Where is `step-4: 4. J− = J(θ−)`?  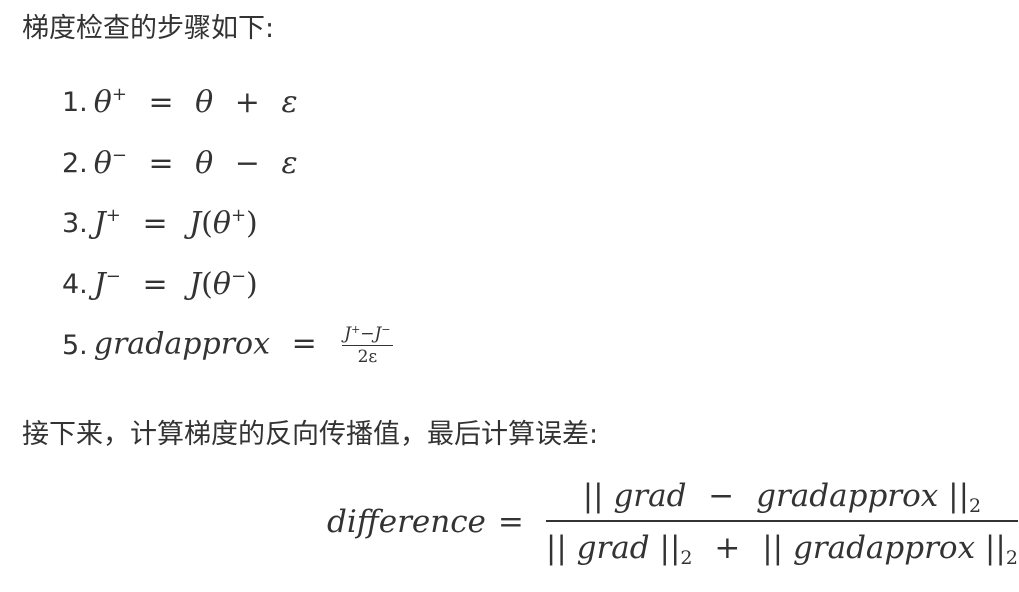 step-4: 4. J− = J(θ−) is located at coordinates (160, 284).